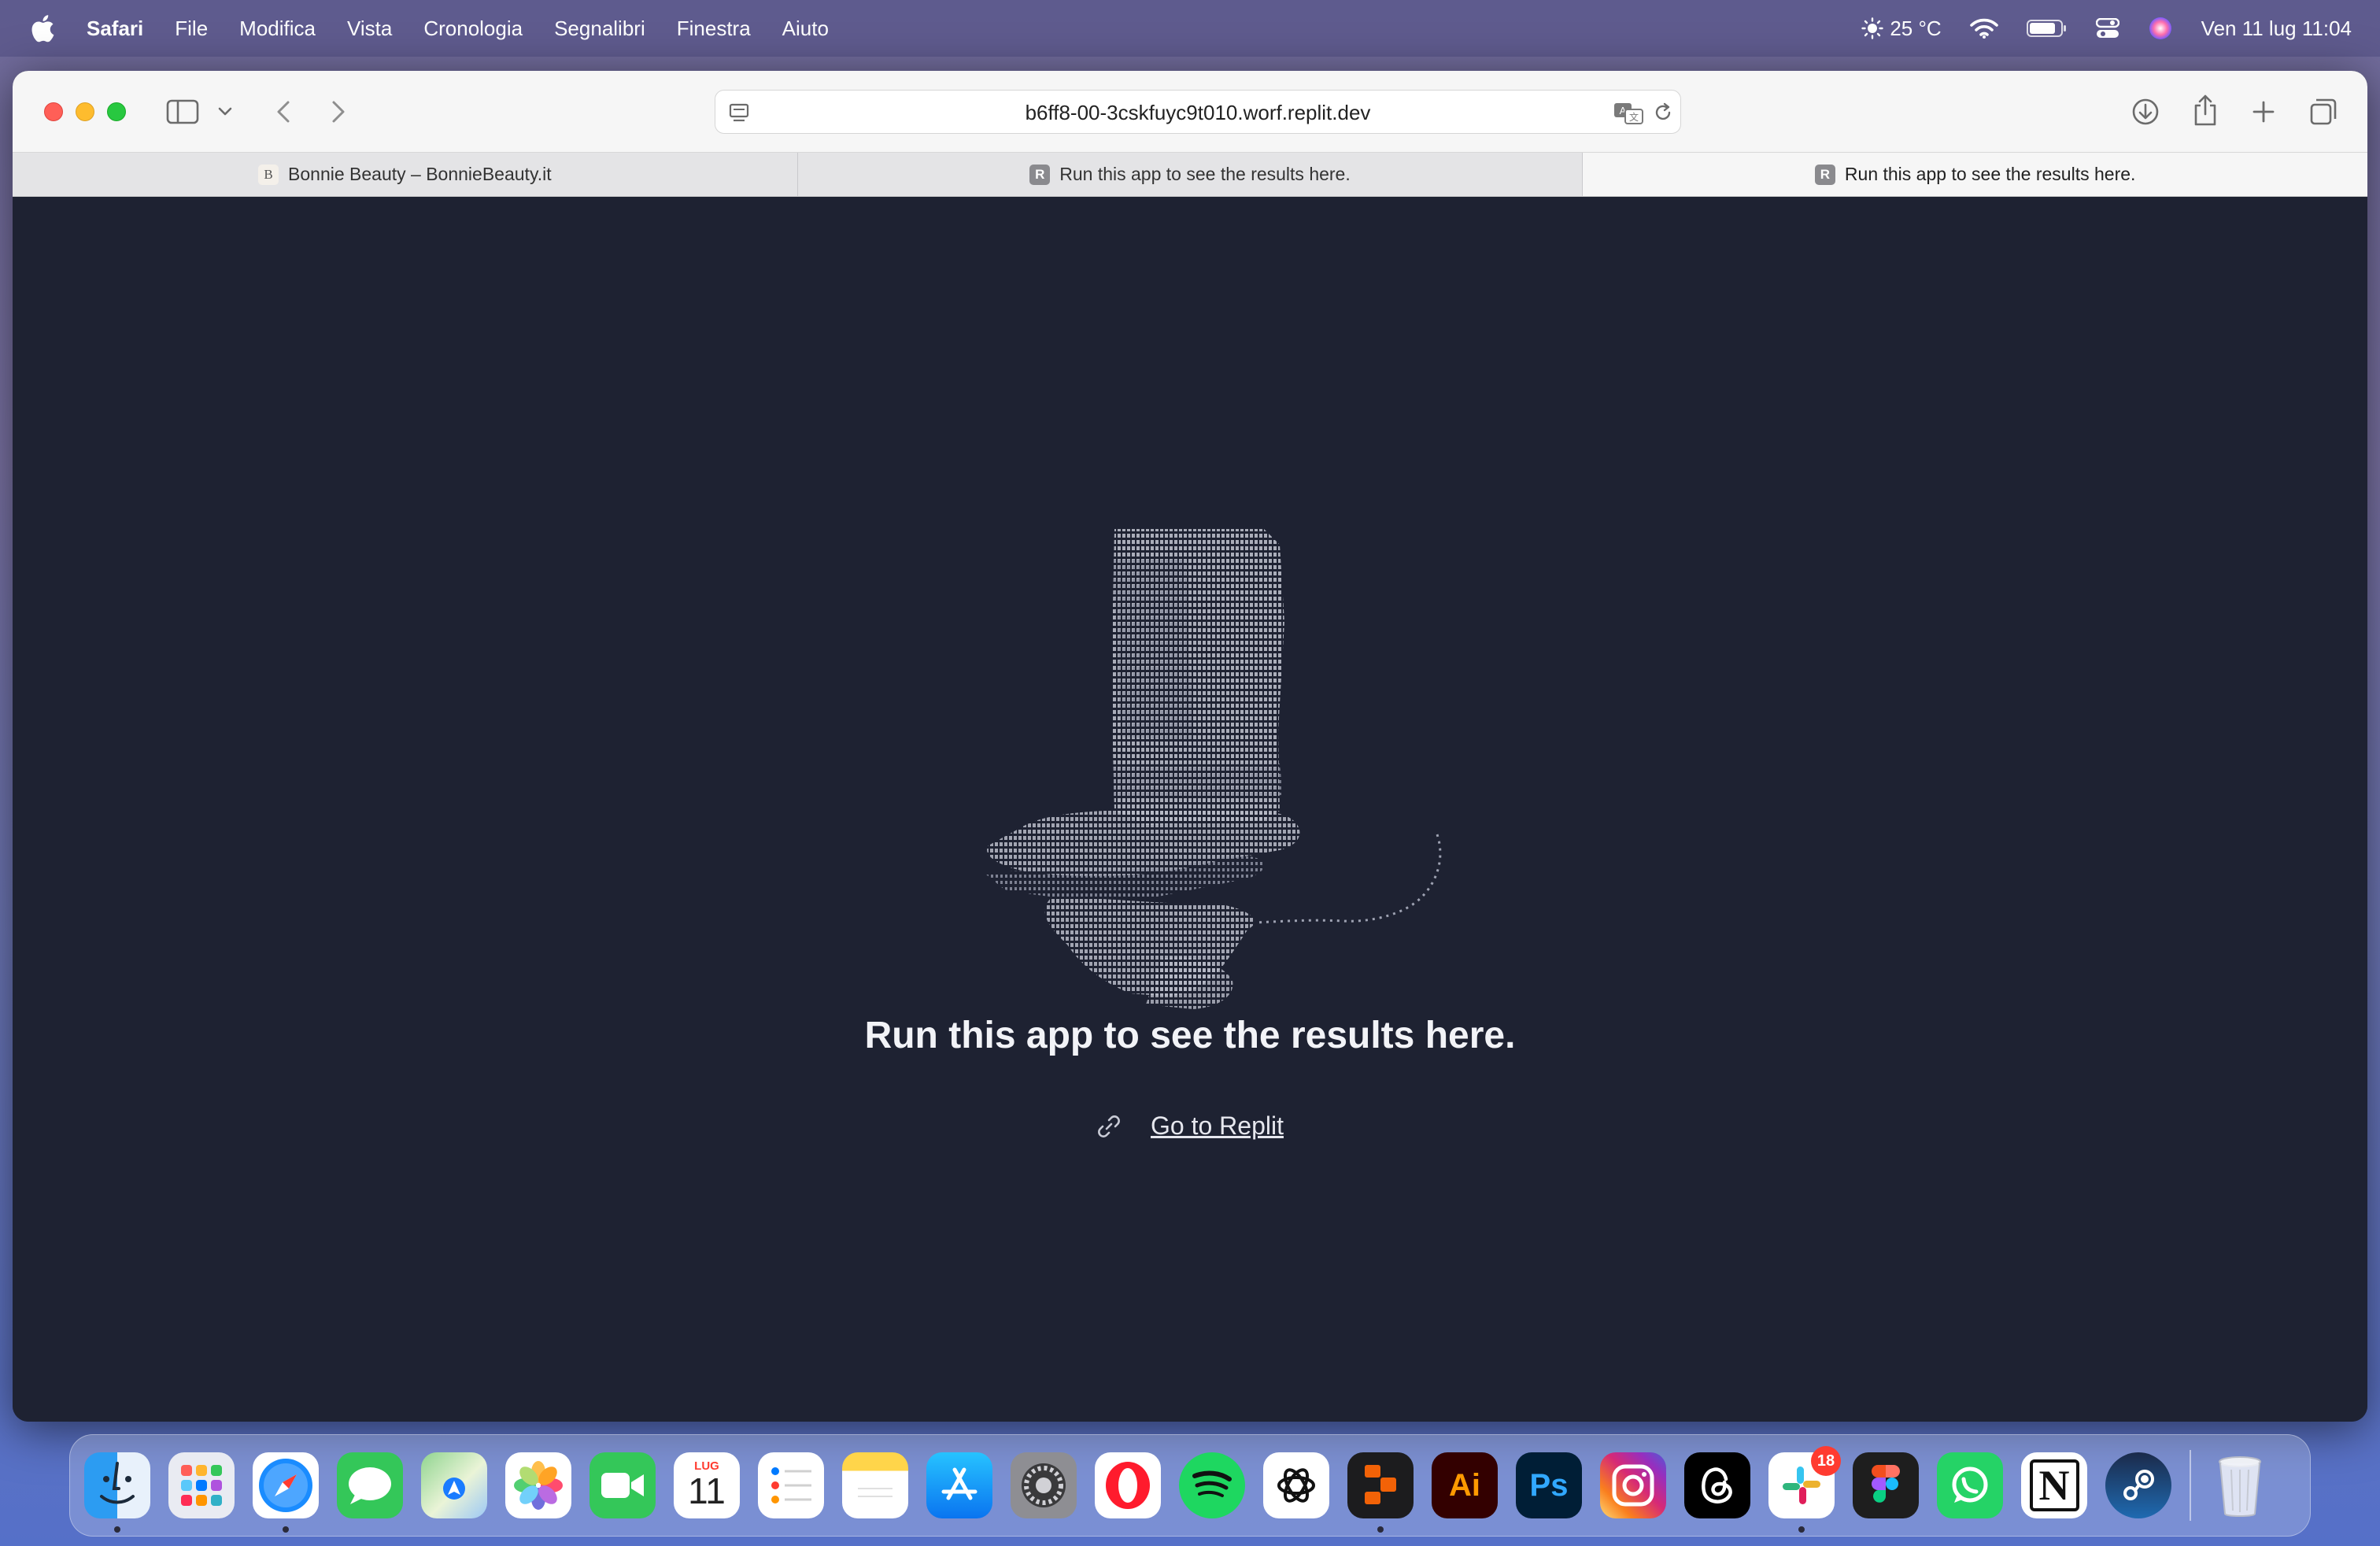  Describe the element at coordinates (1213, 769) in the screenshot. I see `ascii-art-hat-icon` at that location.